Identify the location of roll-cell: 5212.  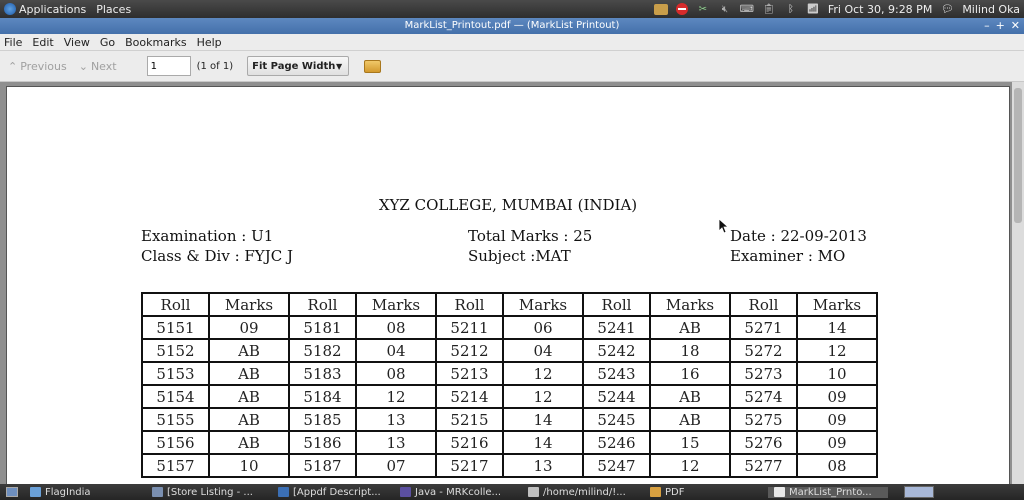
(469, 350).